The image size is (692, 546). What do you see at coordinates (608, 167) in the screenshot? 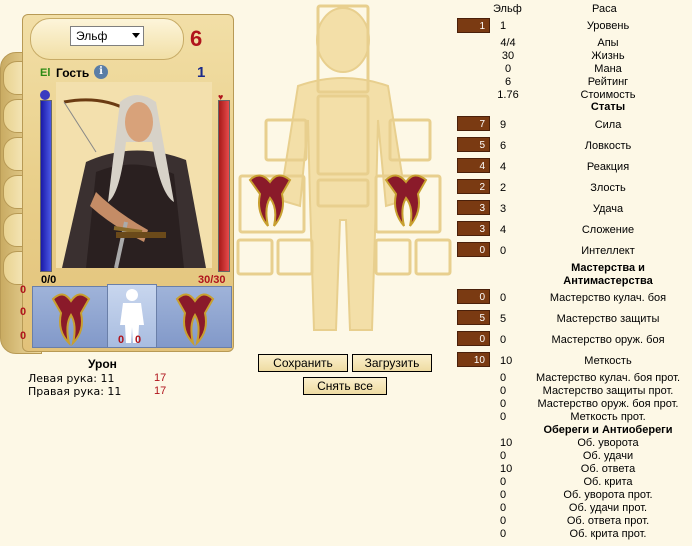
I see `stat-label: Реакция` at bounding box center [608, 167].